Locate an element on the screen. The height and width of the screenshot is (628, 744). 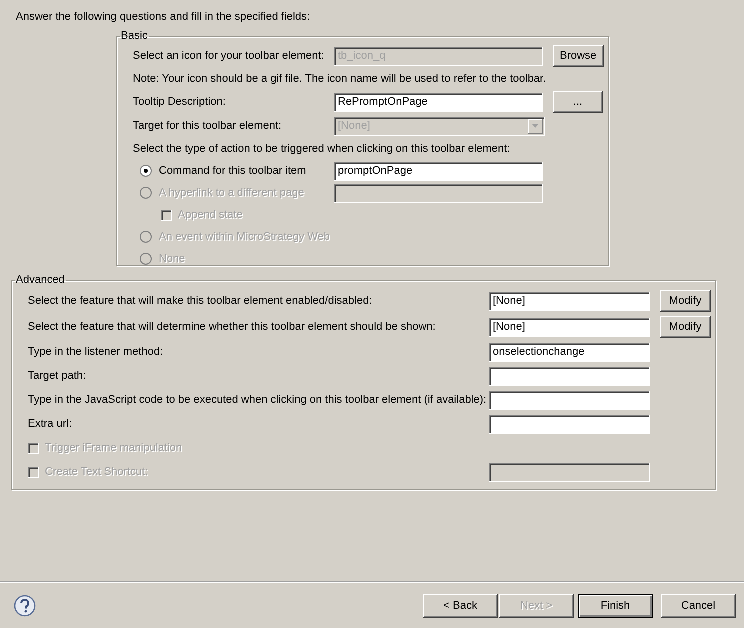
field-label: Type in the JavaScript code to be executed when clicking on this toolbar element (if available): is located at coordinates (258, 400).